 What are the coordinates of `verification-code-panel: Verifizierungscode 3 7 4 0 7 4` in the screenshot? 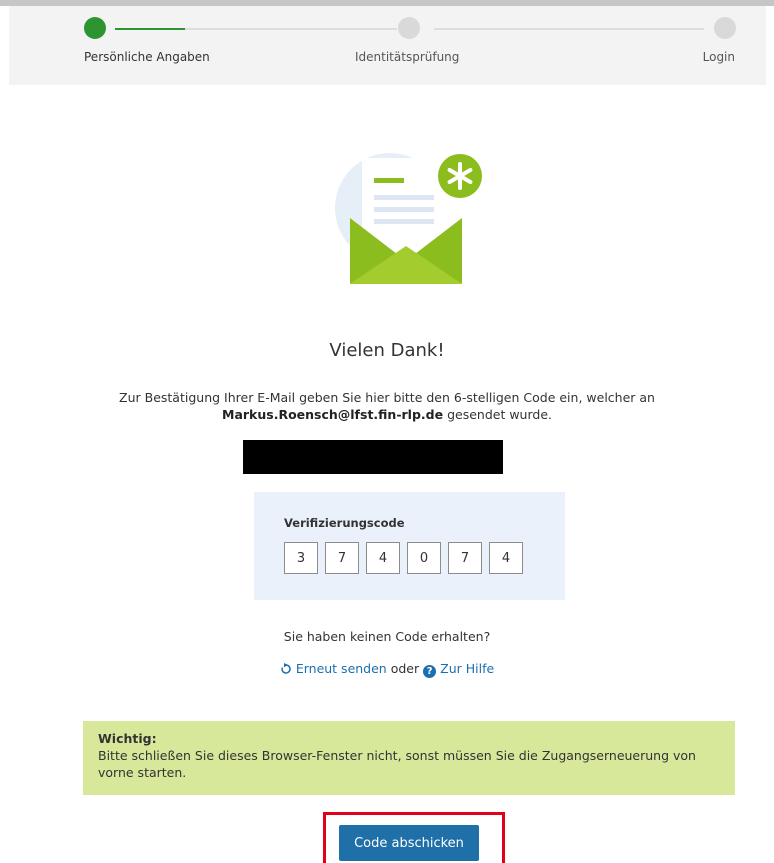 It's located at (409, 546).